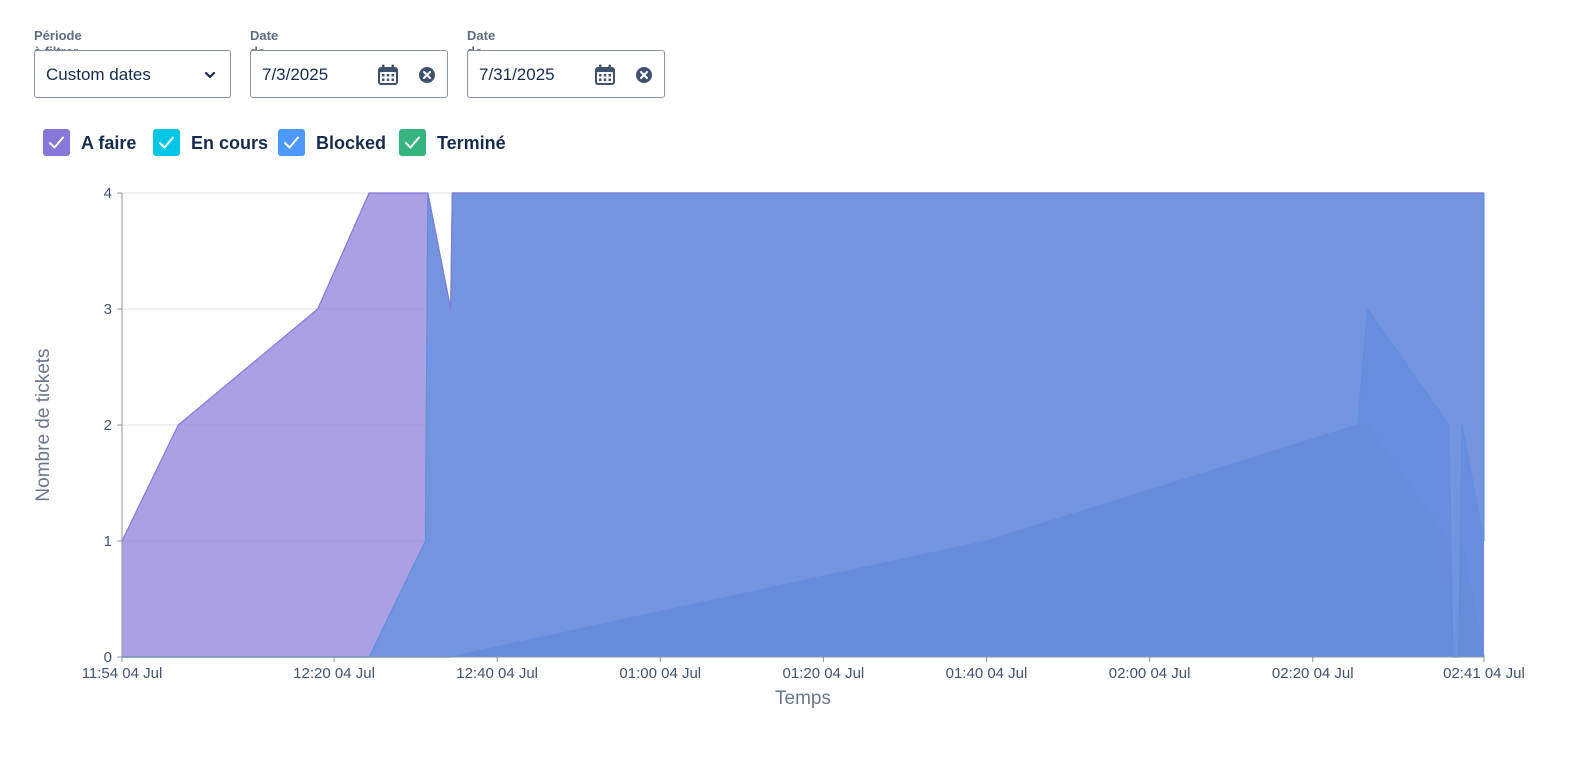 This screenshot has height=757, width=1590. Describe the element at coordinates (43, 424) in the screenshot. I see `y-axis-title: Nombre de tickets` at that location.